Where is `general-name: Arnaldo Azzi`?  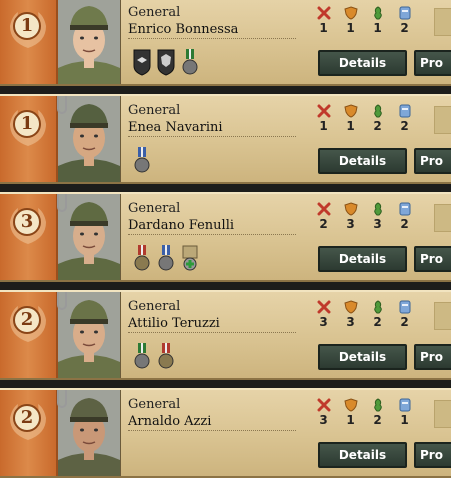
general-name: Arnaldo Azzi is located at coordinates (212, 422).